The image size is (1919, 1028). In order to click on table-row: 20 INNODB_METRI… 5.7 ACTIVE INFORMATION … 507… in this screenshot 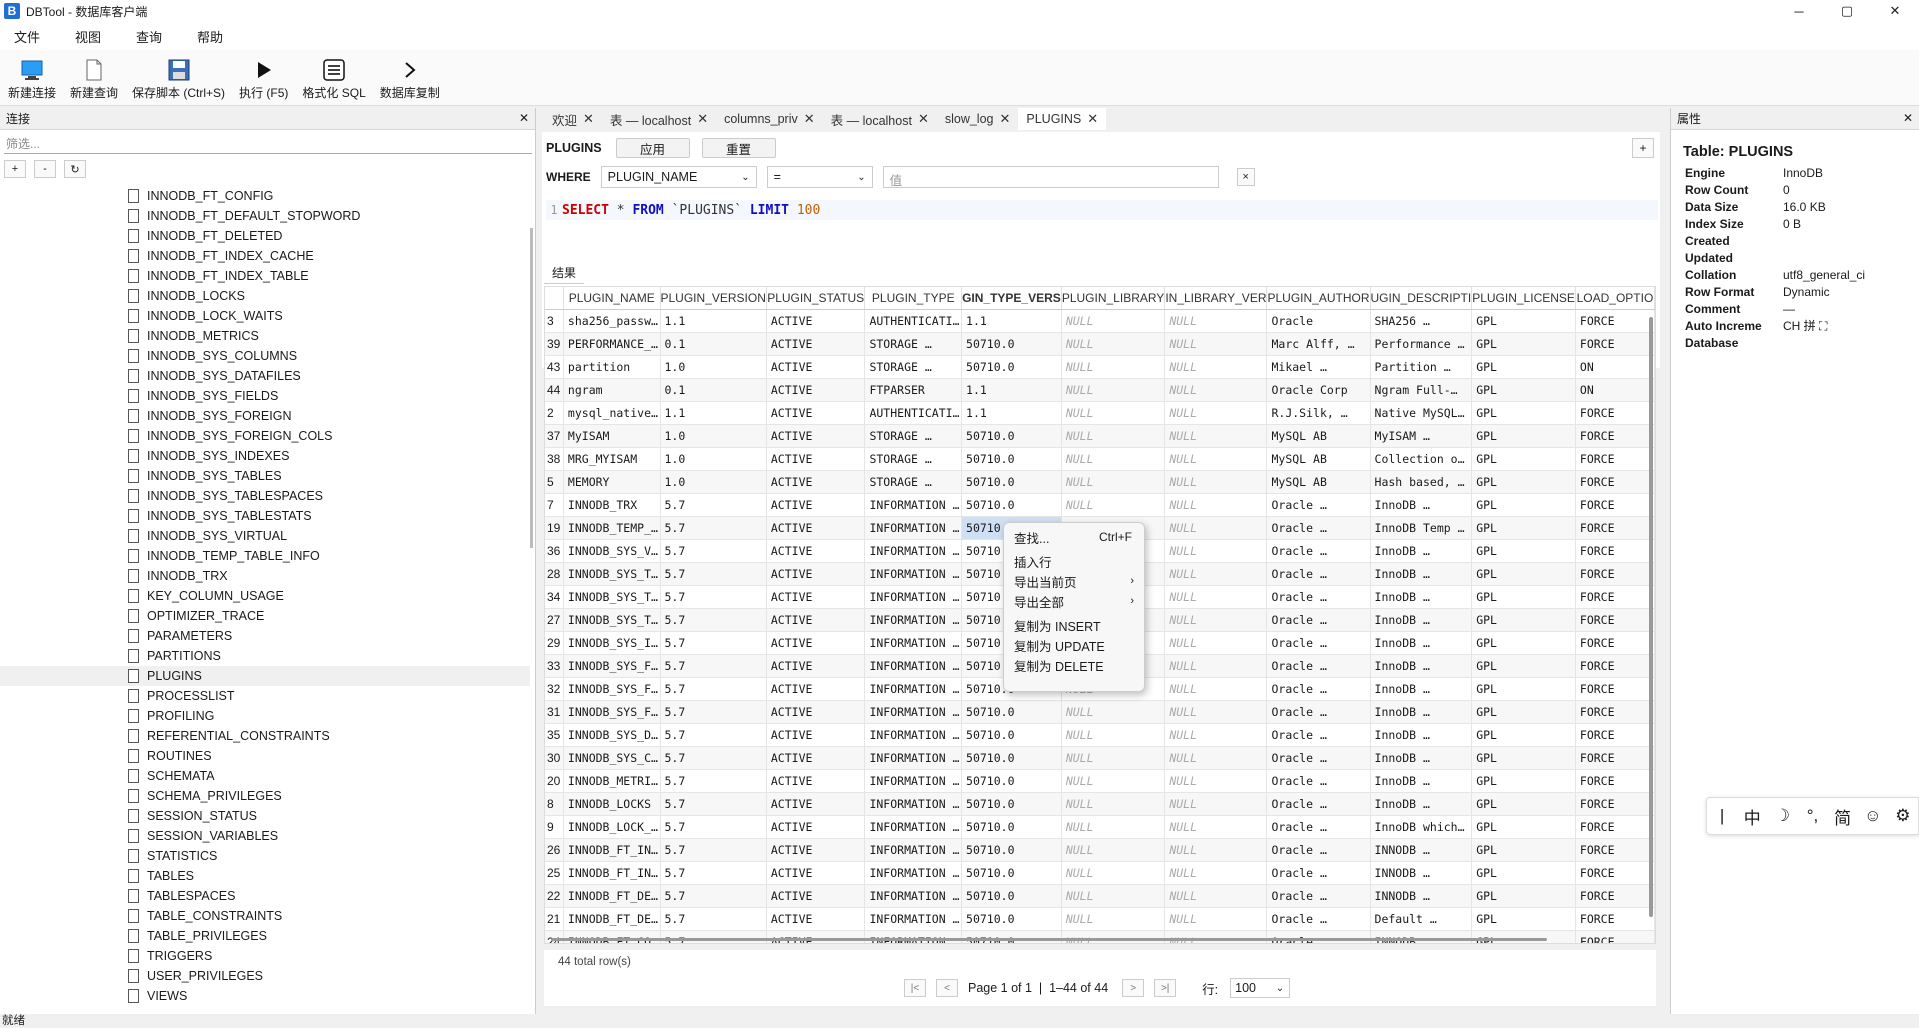, I will do `click(1100, 781)`.